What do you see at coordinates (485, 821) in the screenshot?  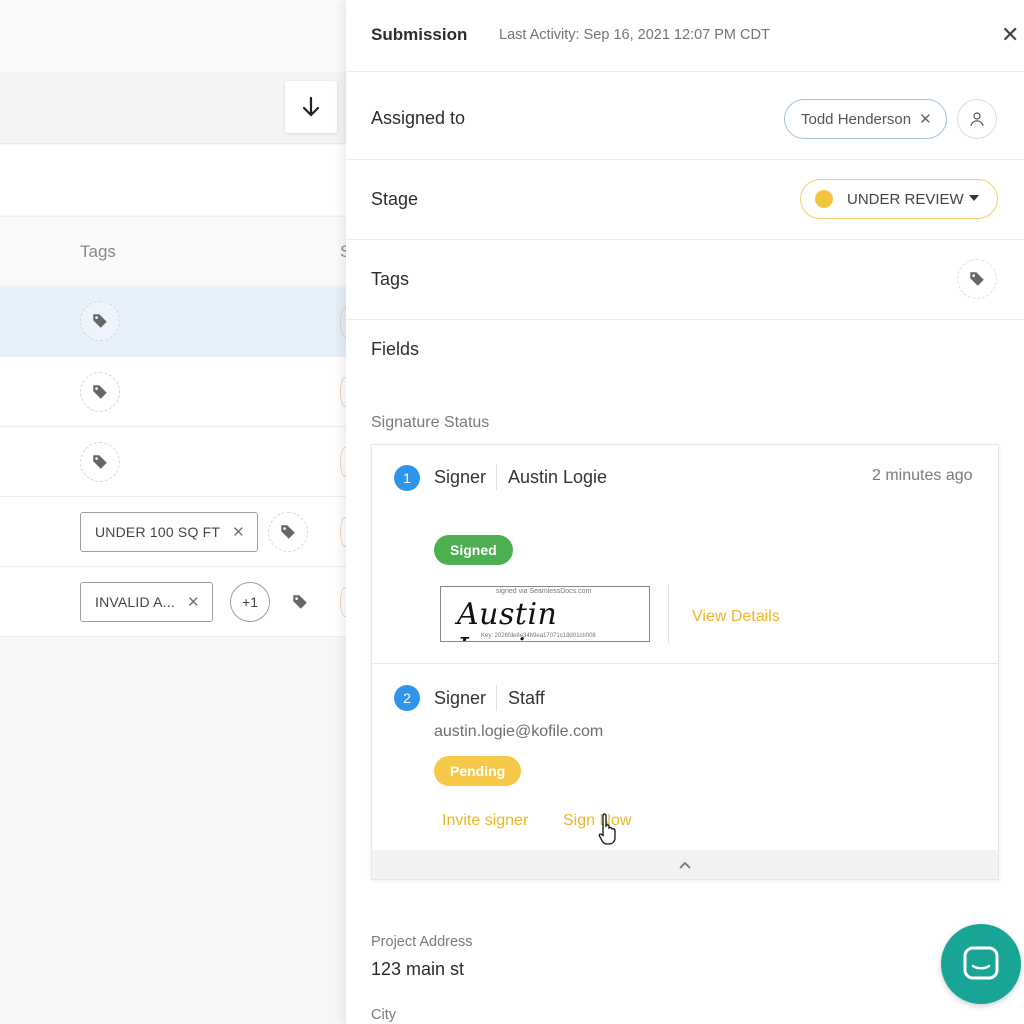 I see `invite-signer-link: Invite signer` at bounding box center [485, 821].